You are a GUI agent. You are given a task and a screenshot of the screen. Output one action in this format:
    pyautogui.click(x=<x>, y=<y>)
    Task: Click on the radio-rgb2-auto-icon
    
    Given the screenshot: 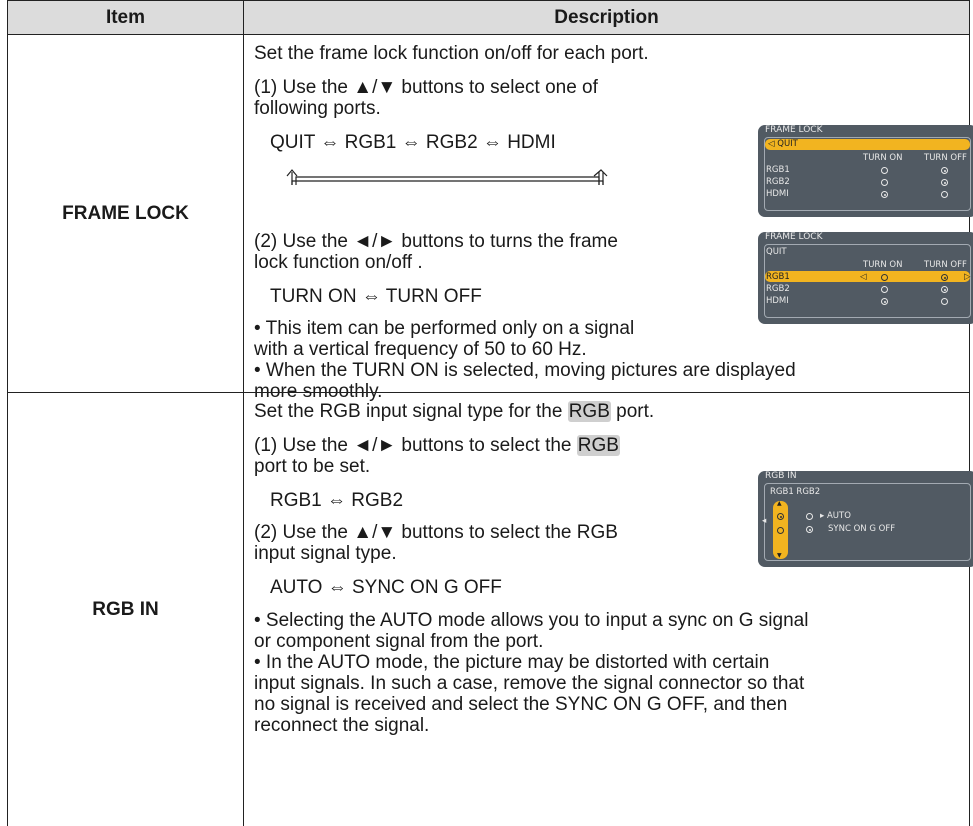 What is the action you would take?
    pyautogui.click(x=809, y=516)
    